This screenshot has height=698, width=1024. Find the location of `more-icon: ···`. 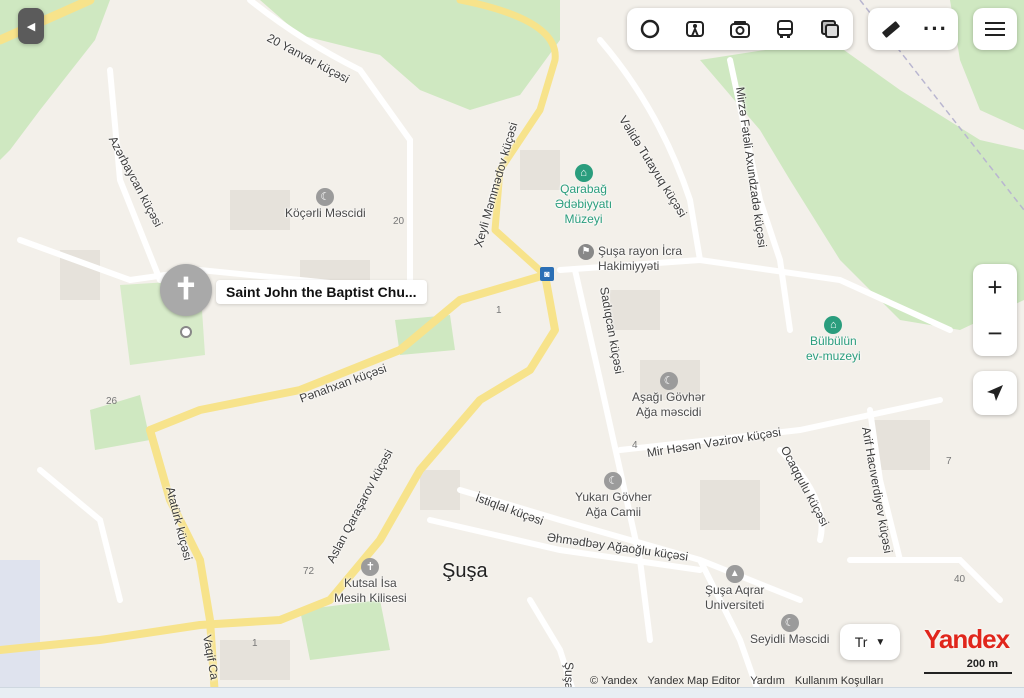

more-icon: ··· is located at coordinates (935, 28).